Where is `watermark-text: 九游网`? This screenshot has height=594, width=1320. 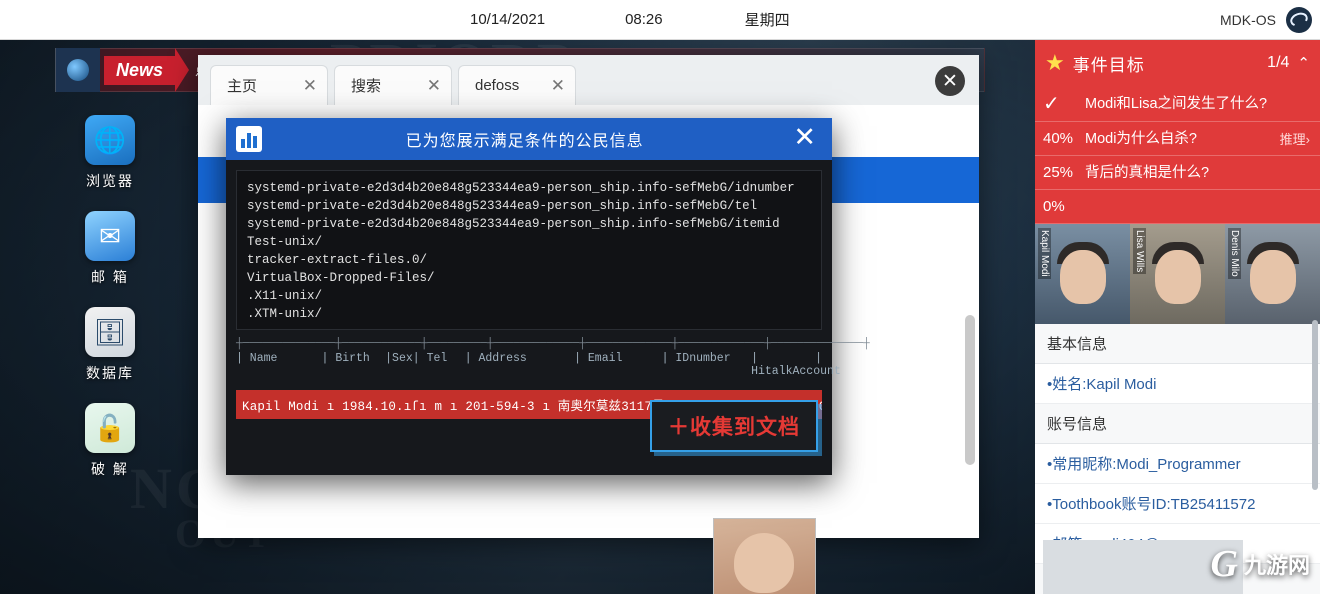 watermark-text: 九游网 is located at coordinates (1276, 565).